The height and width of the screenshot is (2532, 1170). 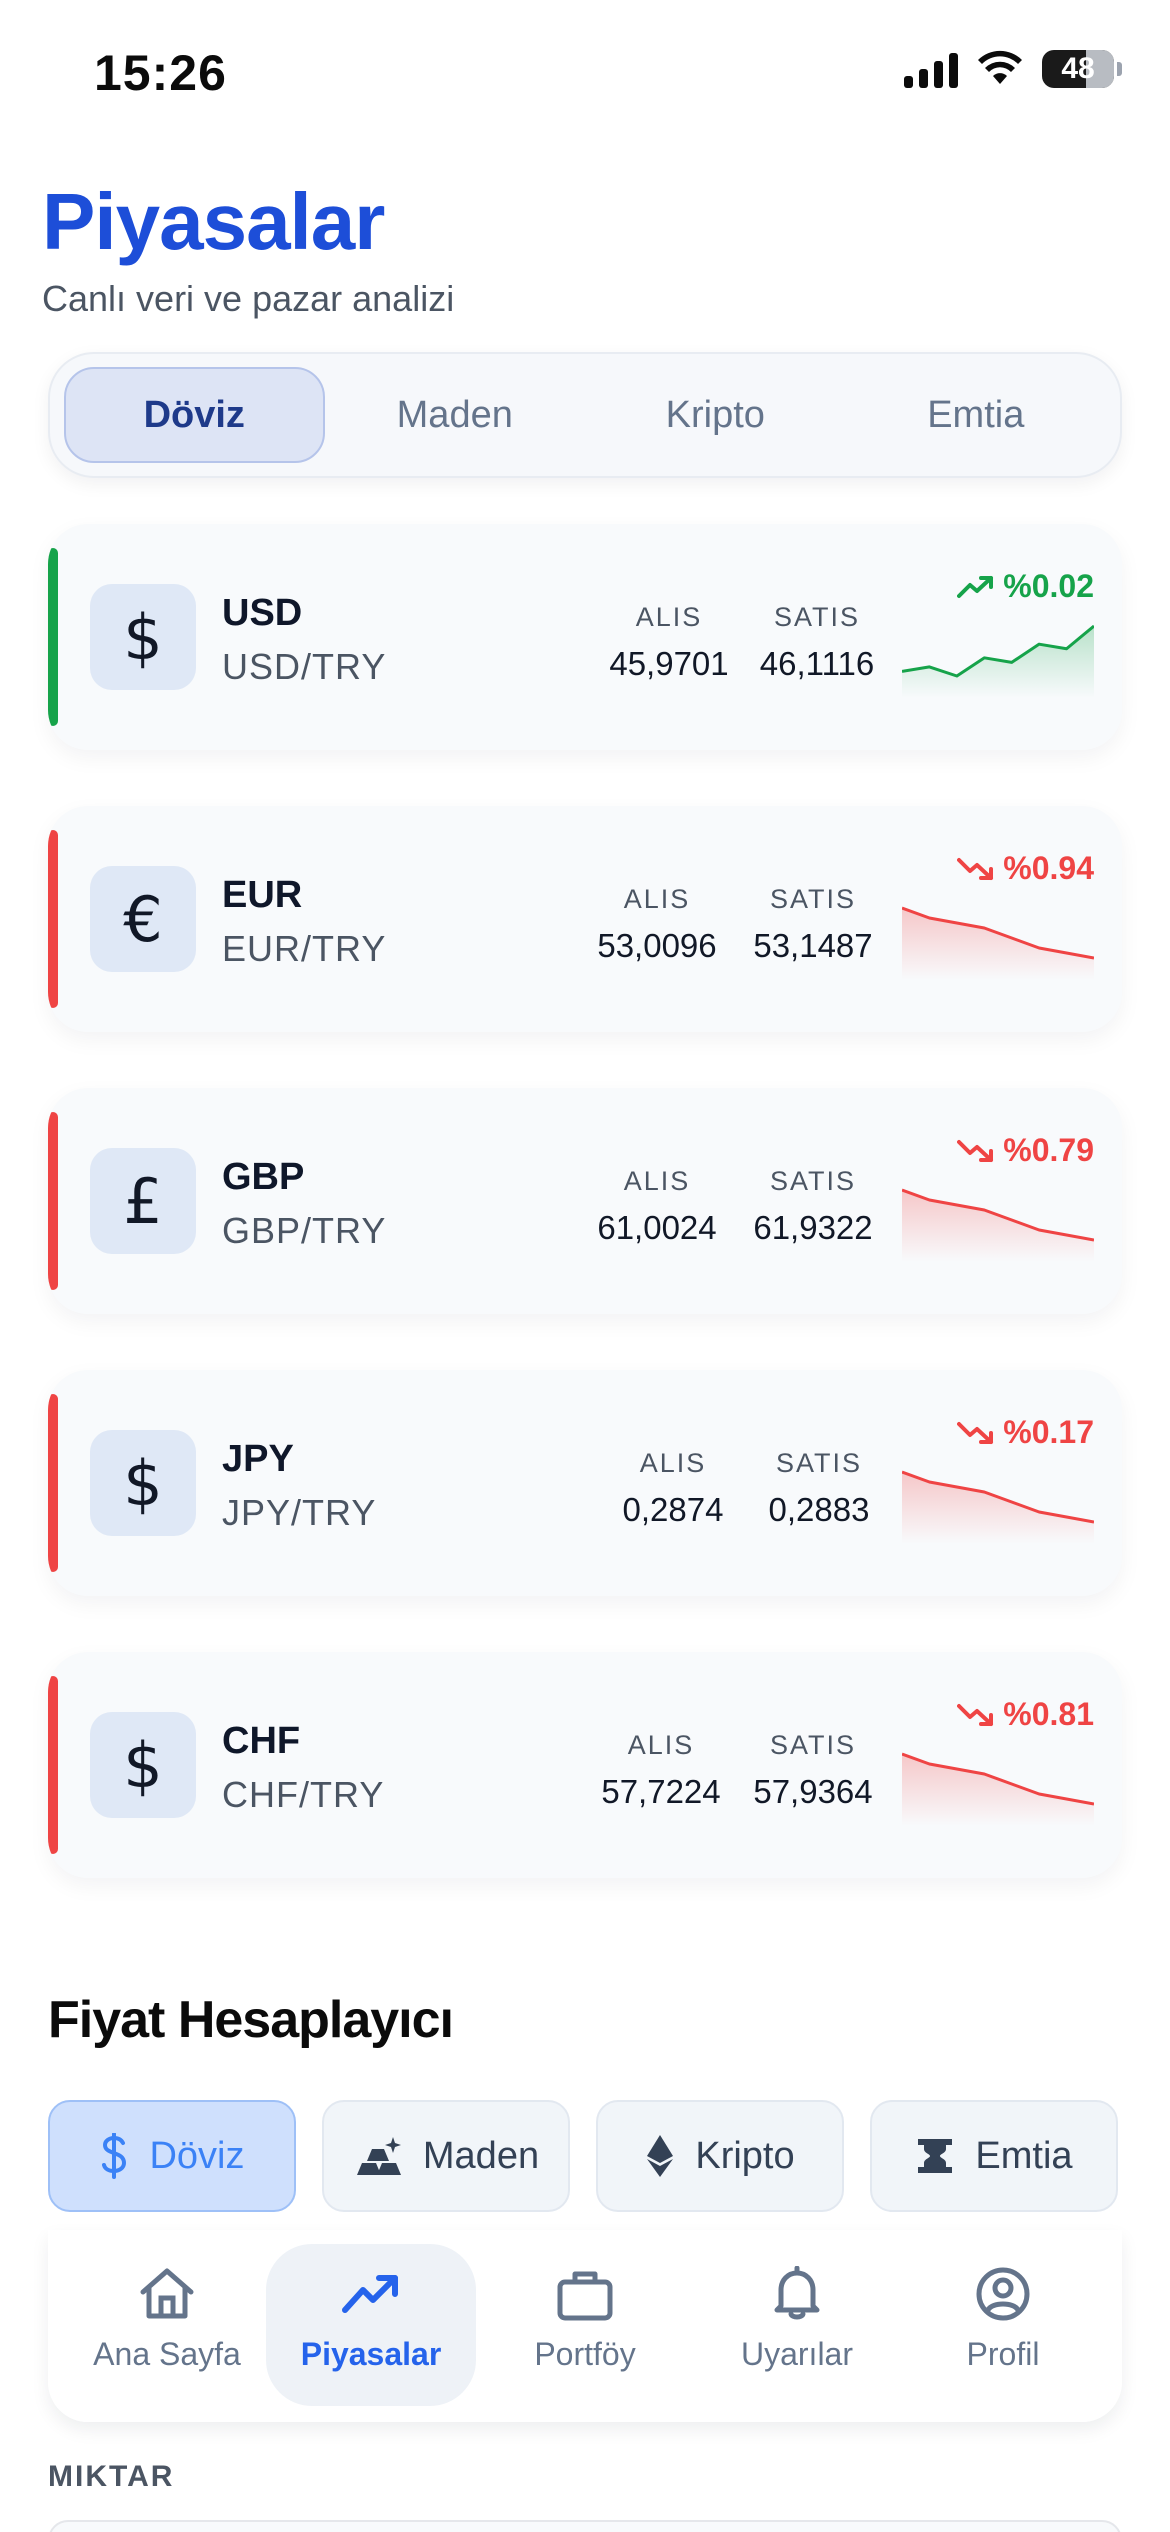 I want to click on nav-item-profil: Profil, so click(x=1003, y=2325).